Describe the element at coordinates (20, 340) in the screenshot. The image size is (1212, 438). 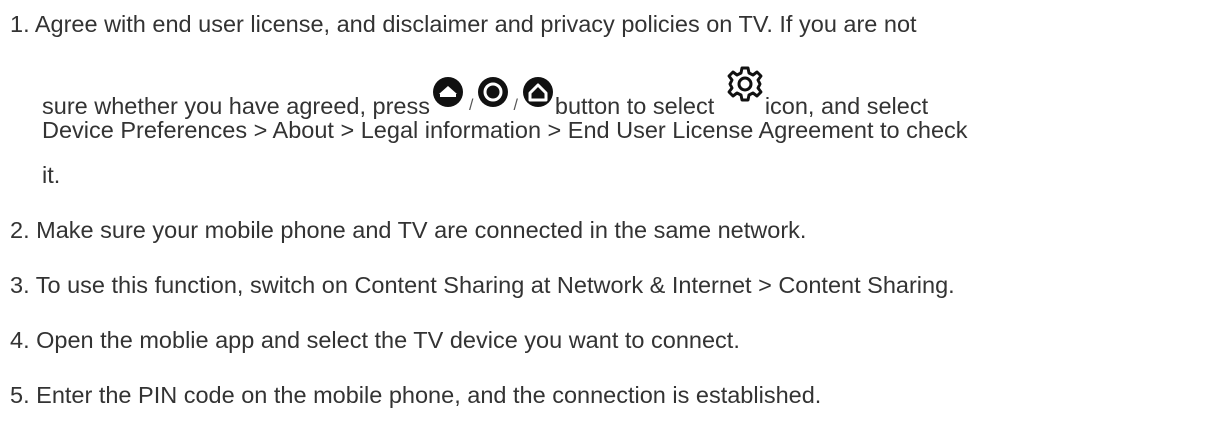
I see `step-4-number: 4.` at that location.